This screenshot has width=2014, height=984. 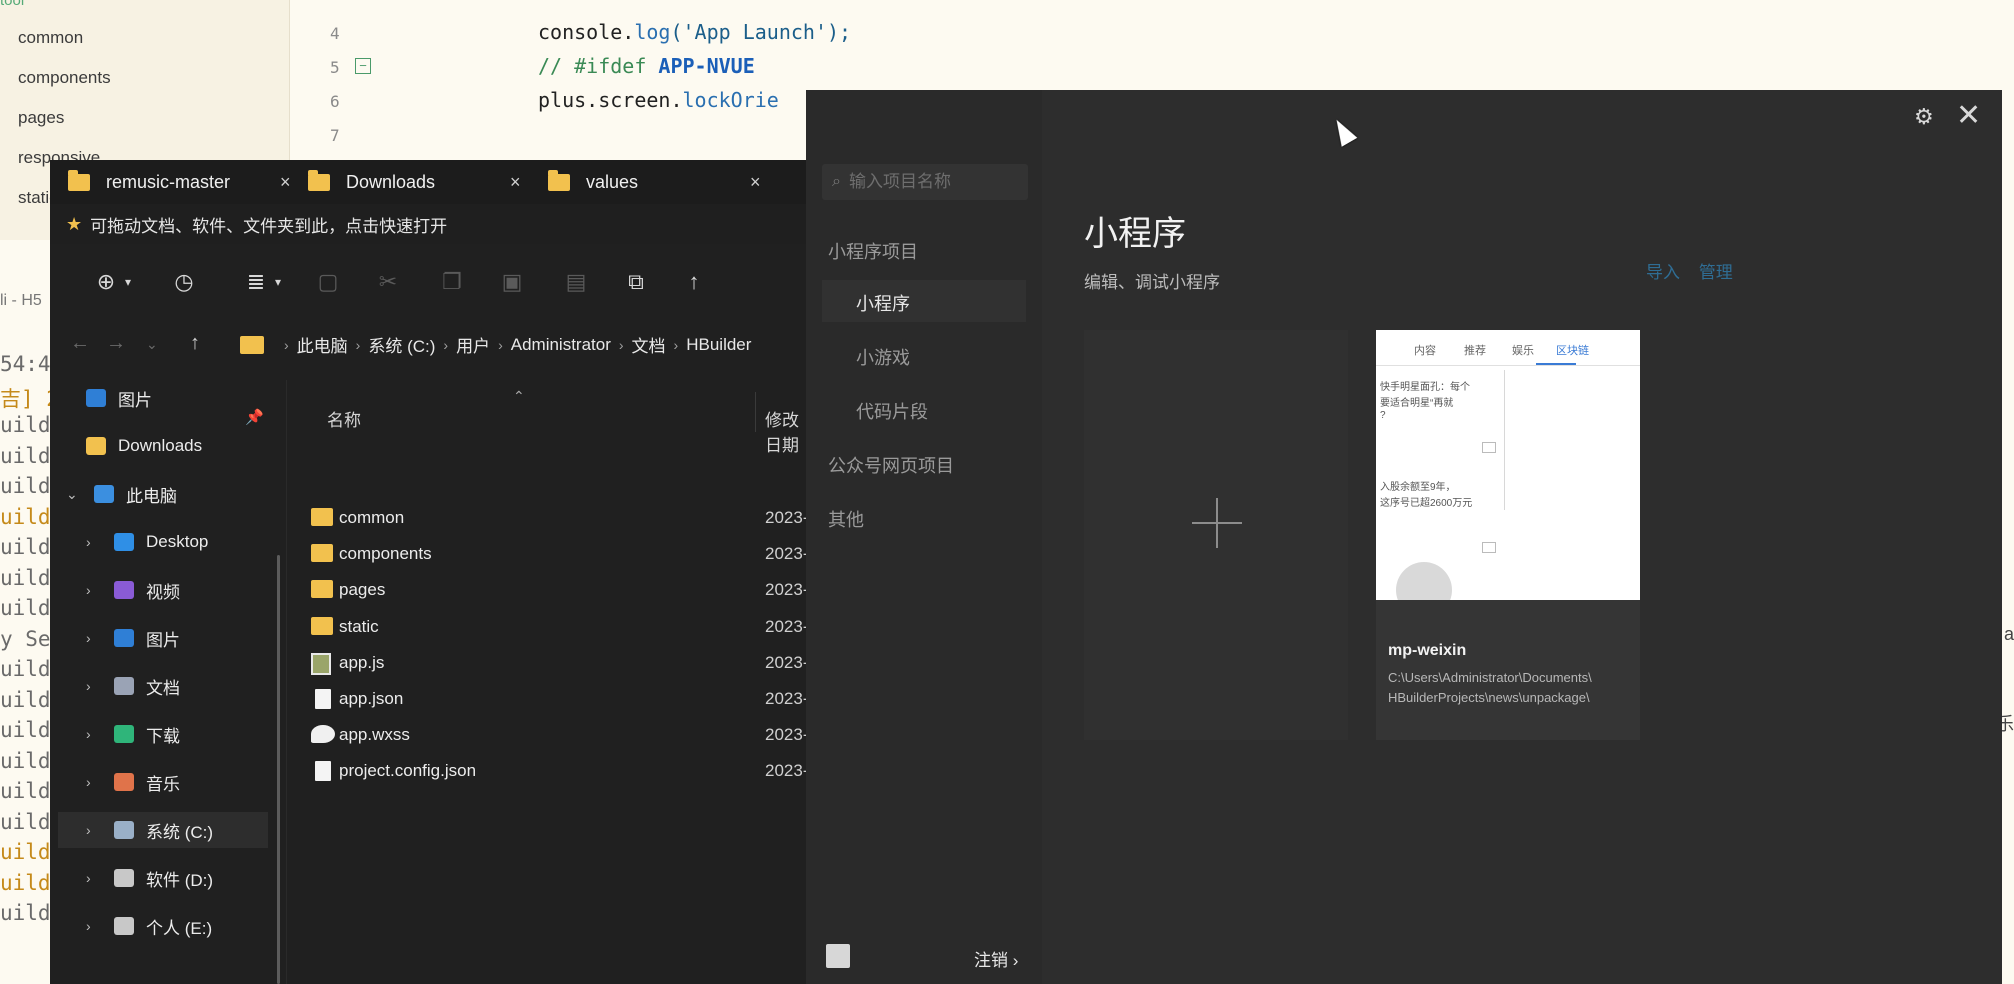 I want to click on tab-values: values ×, so click(x=663, y=182).